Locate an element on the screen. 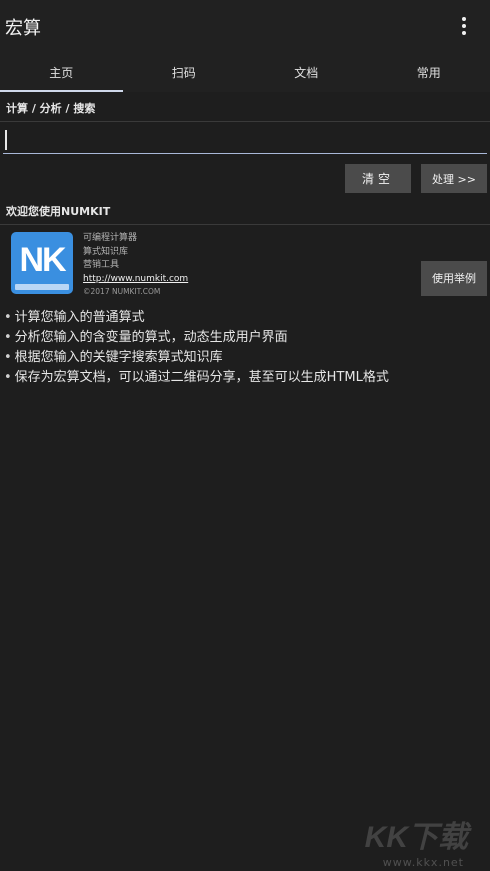  numkit-logo: NK is located at coordinates (42, 263).